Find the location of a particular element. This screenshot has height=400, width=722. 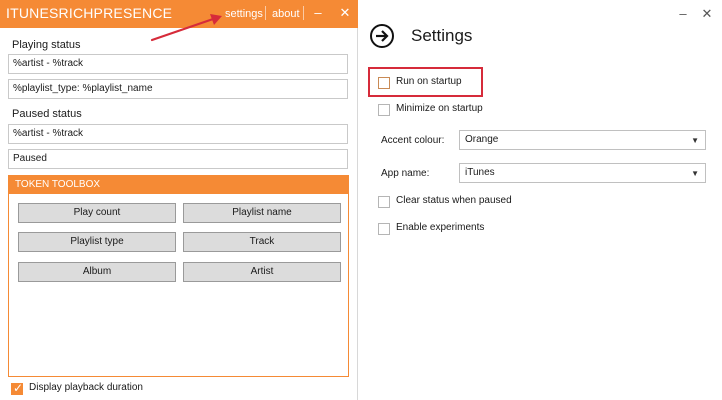

annotation-highlight-box is located at coordinates (425, 82).